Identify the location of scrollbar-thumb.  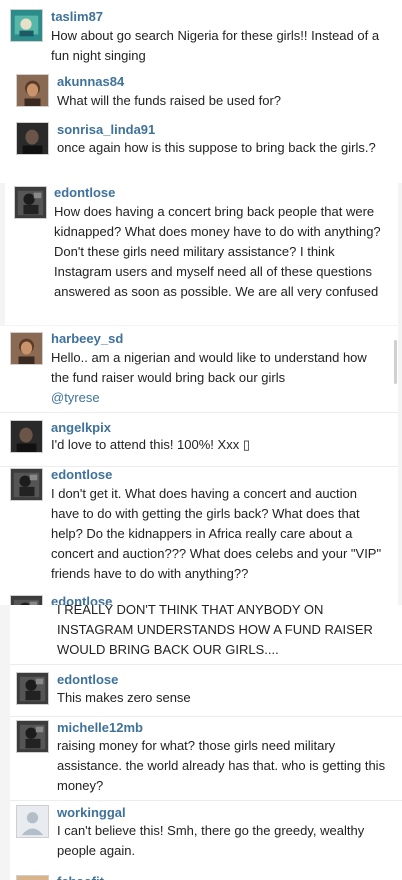
(395, 362).